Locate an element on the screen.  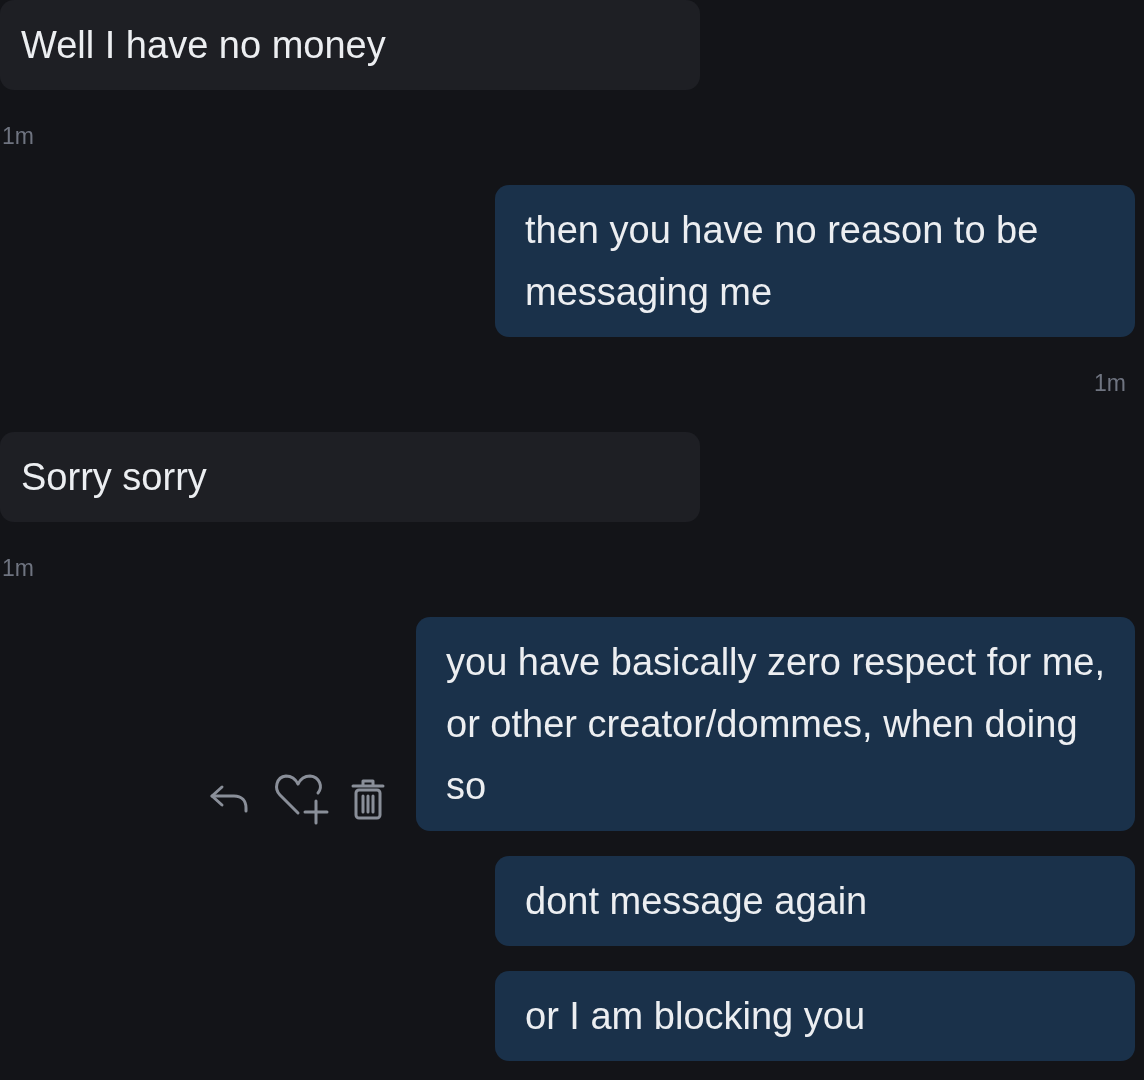
sent-message: you have basically zero respect for me, or other creator/dommes, when doing so is located at coordinates (775, 724).